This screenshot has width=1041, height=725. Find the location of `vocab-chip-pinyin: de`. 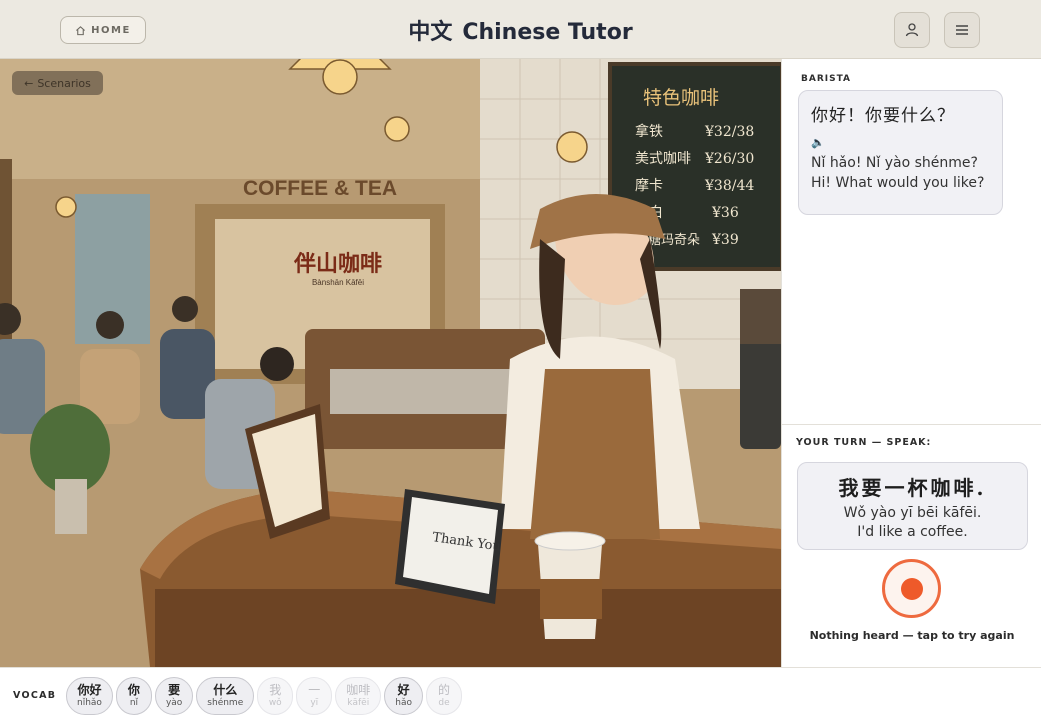

vocab-chip-pinyin: de is located at coordinates (444, 703).